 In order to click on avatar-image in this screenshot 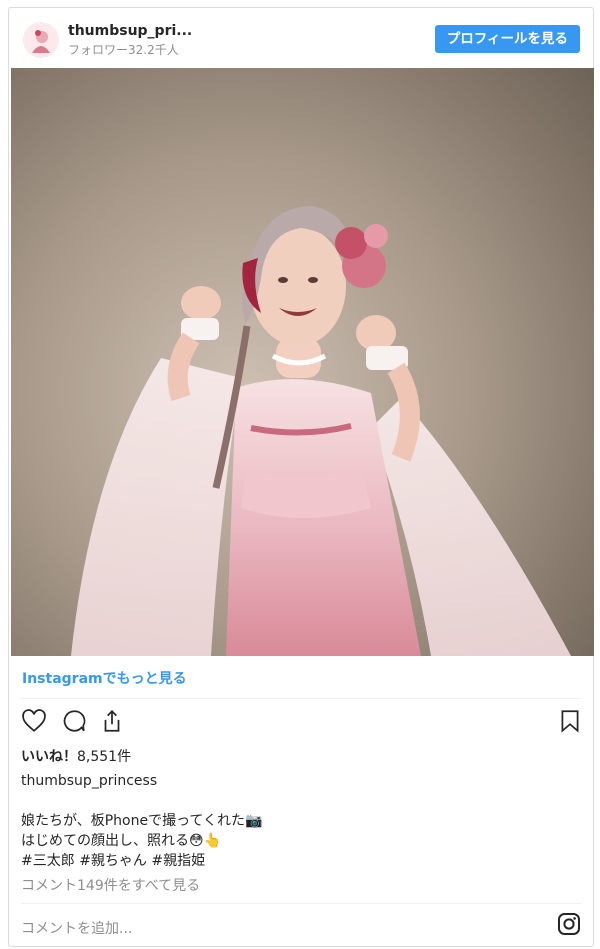, I will do `click(41, 40)`.